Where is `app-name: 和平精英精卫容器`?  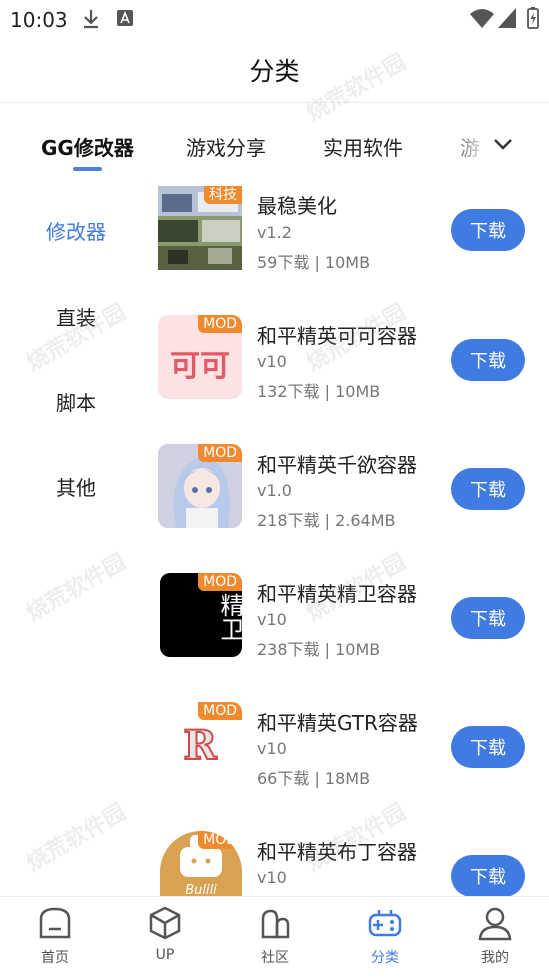 app-name: 和平精英精卫容器 is located at coordinates (337, 594).